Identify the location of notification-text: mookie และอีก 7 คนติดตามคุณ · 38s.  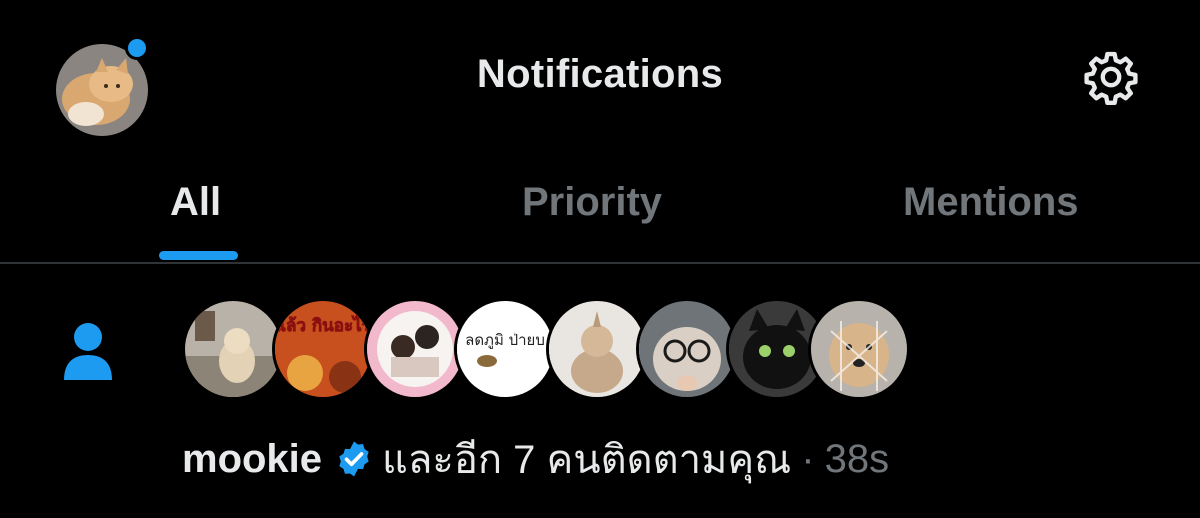
(535, 459).